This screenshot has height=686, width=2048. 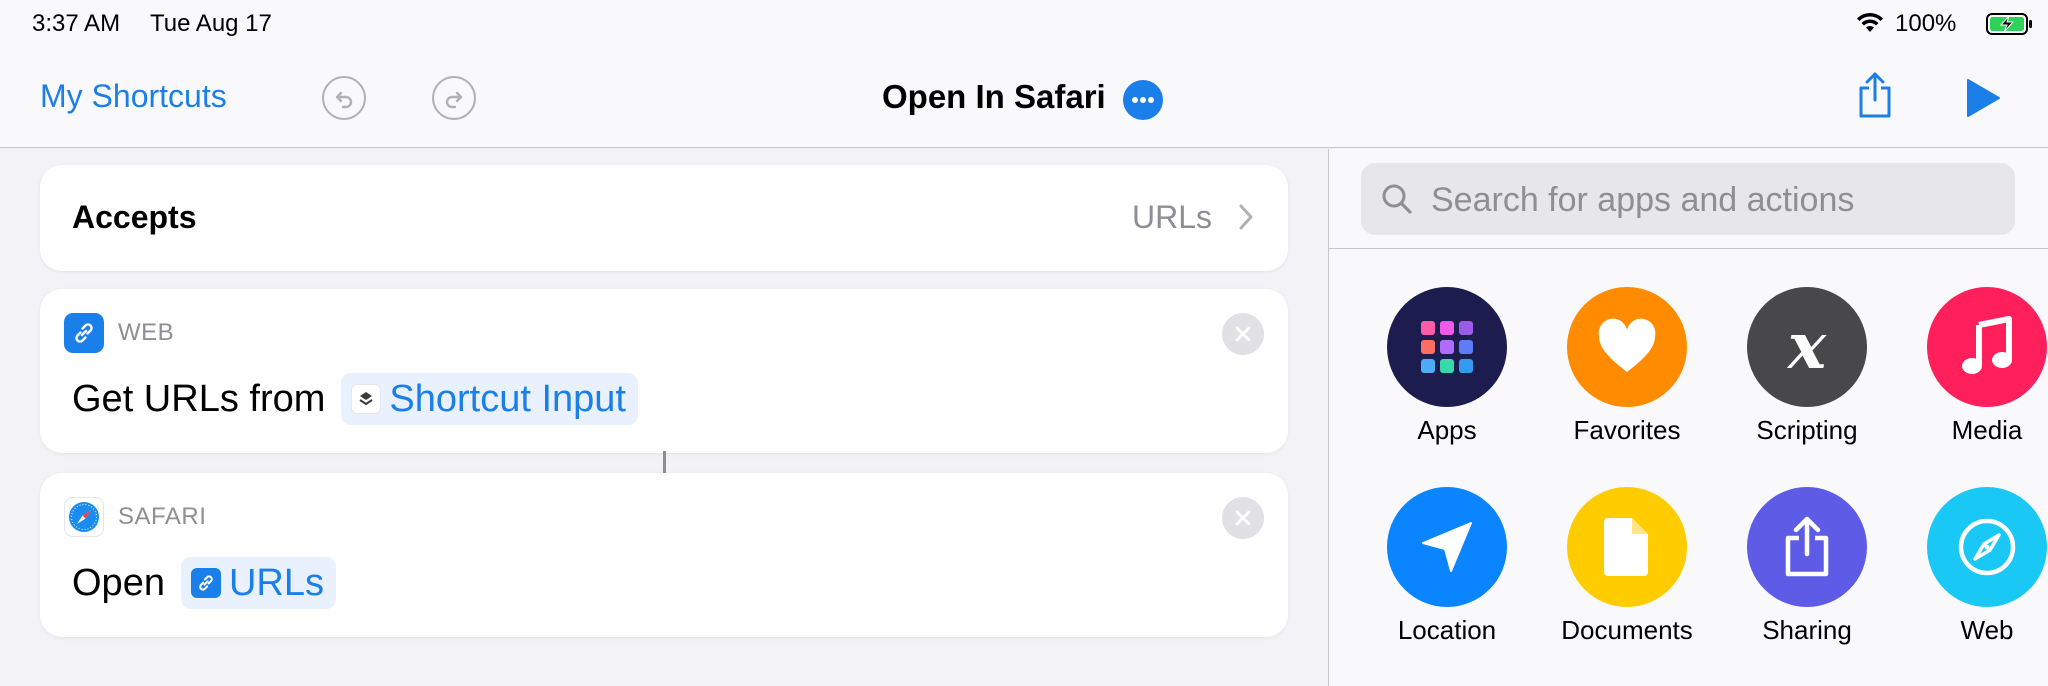 I want to click on undo-button, so click(x=344, y=98).